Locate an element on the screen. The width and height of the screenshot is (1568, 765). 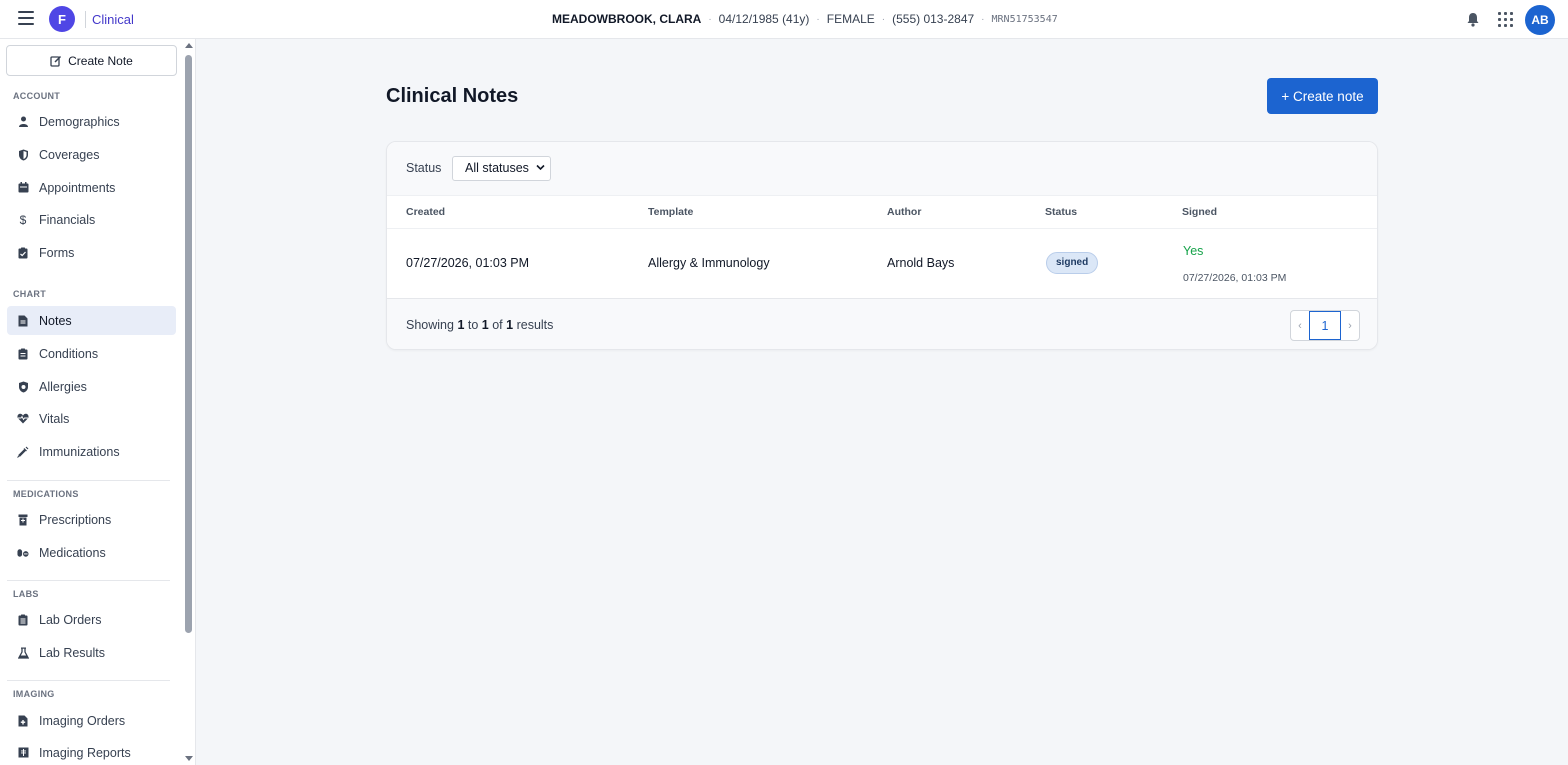
sidebar-item-lab-results: Lab Results is located at coordinates (91, 652).